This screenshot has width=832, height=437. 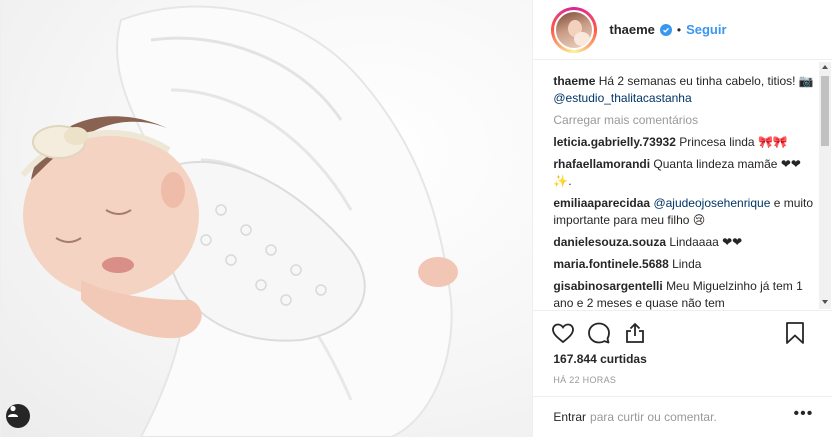 What do you see at coordinates (601, 164) in the screenshot?
I see `comment-username: rhafaellamorandi` at bounding box center [601, 164].